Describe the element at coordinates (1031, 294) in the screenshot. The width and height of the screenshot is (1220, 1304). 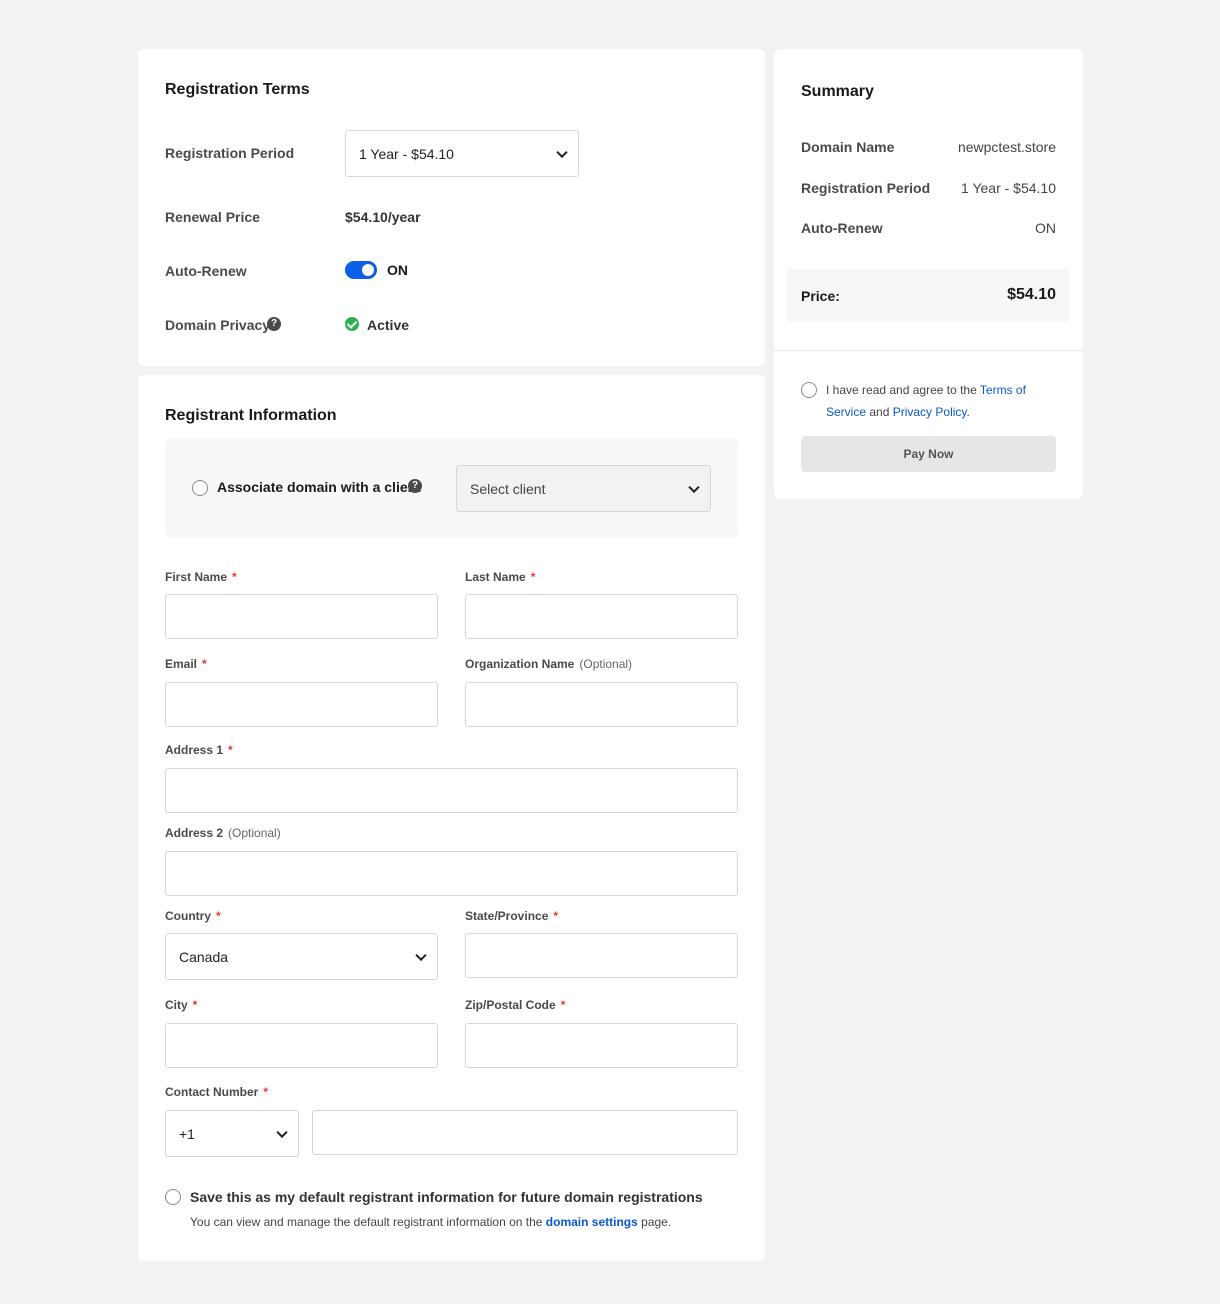
I see `price-value: $54.10` at that location.